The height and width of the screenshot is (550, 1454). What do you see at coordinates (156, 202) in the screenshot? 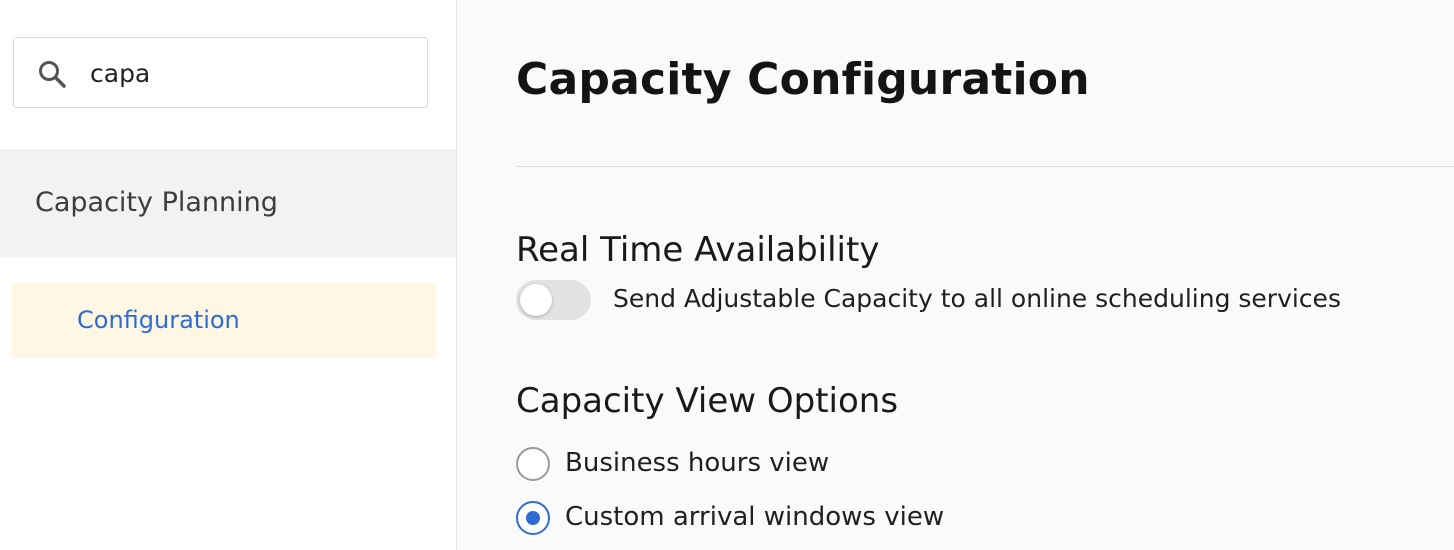
I see `sidebar-group-label: Capacity Planning` at bounding box center [156, 202].